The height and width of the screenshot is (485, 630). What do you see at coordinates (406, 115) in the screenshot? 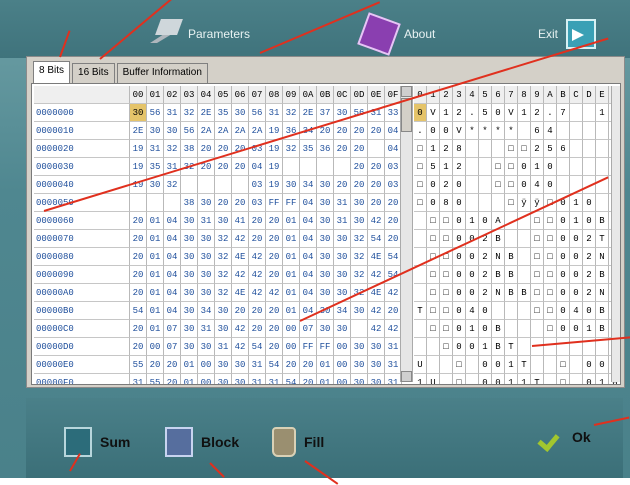
I see `scroll-thumb` at bounding box center [406, 115].